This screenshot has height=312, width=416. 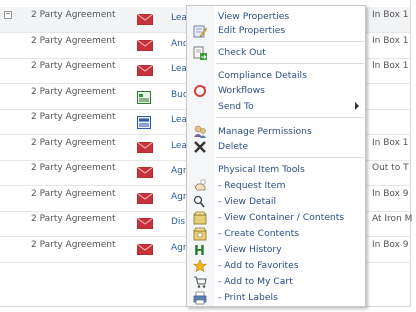 I want to click on record-location-cell: At Iron M, so click(x=392, y=219).